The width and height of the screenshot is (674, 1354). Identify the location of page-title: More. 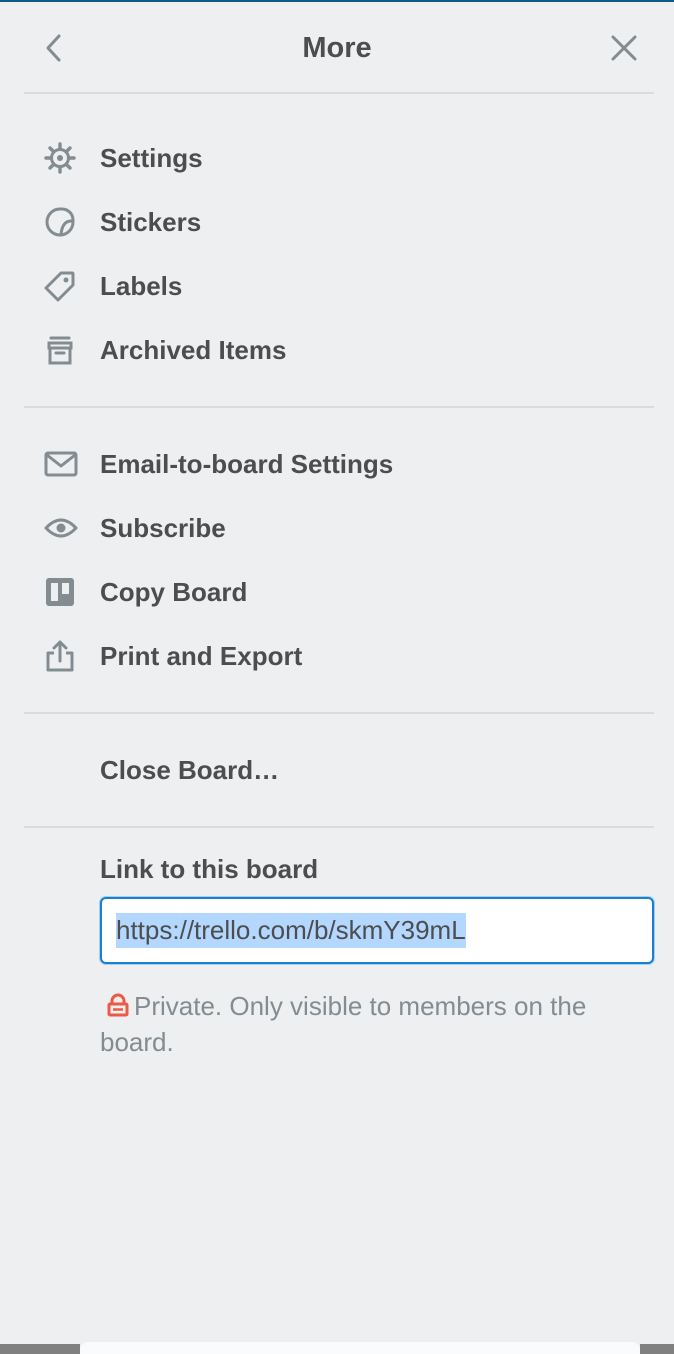
(337, 48).